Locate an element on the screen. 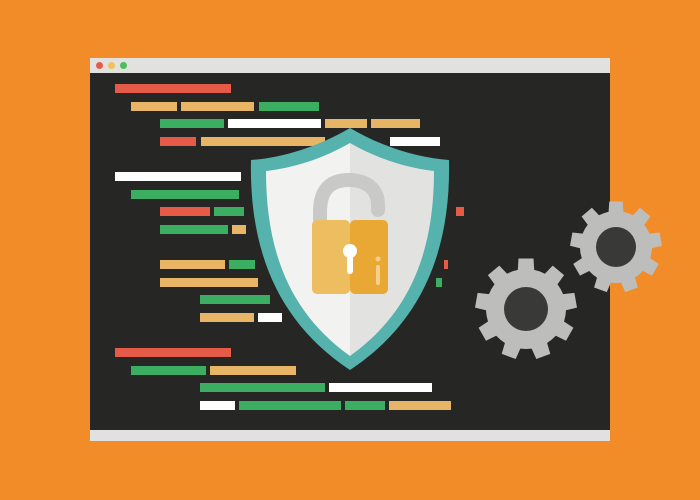 The image size is (700, 500). gear-icon-large is located at coordinates (526, 308).